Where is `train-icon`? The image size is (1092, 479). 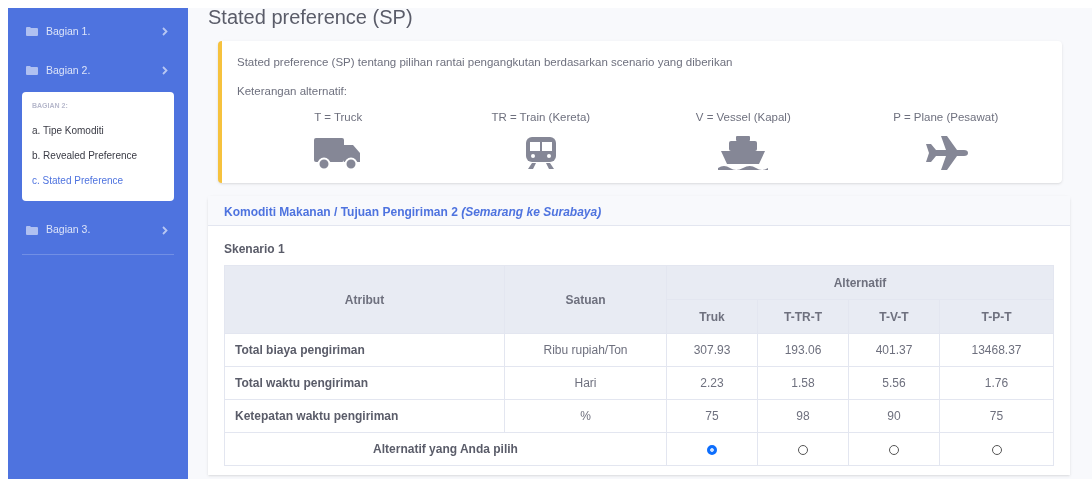
train-icon is located at coordinates (540, 152).